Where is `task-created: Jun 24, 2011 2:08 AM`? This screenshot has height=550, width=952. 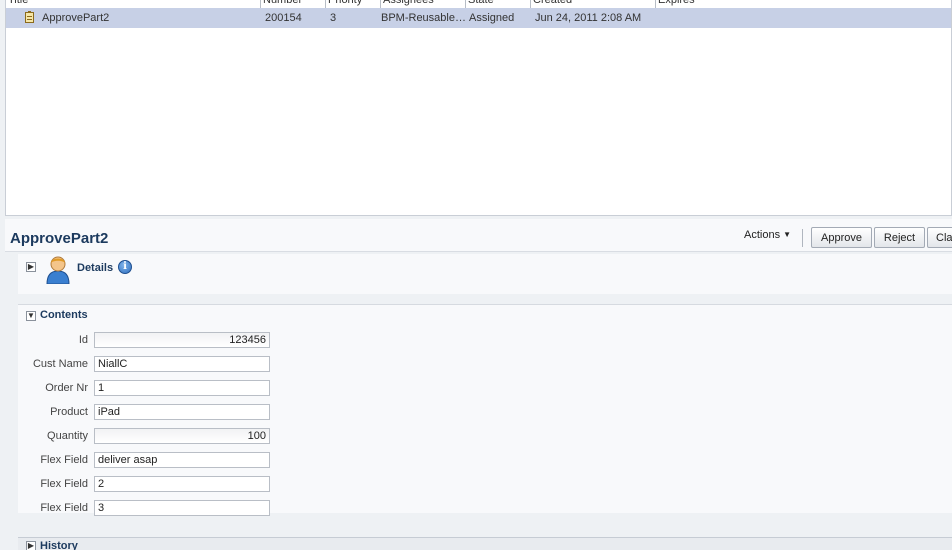
task-created: Jun 24, 2011 2:08 AM is located at coordinates (588, 18).